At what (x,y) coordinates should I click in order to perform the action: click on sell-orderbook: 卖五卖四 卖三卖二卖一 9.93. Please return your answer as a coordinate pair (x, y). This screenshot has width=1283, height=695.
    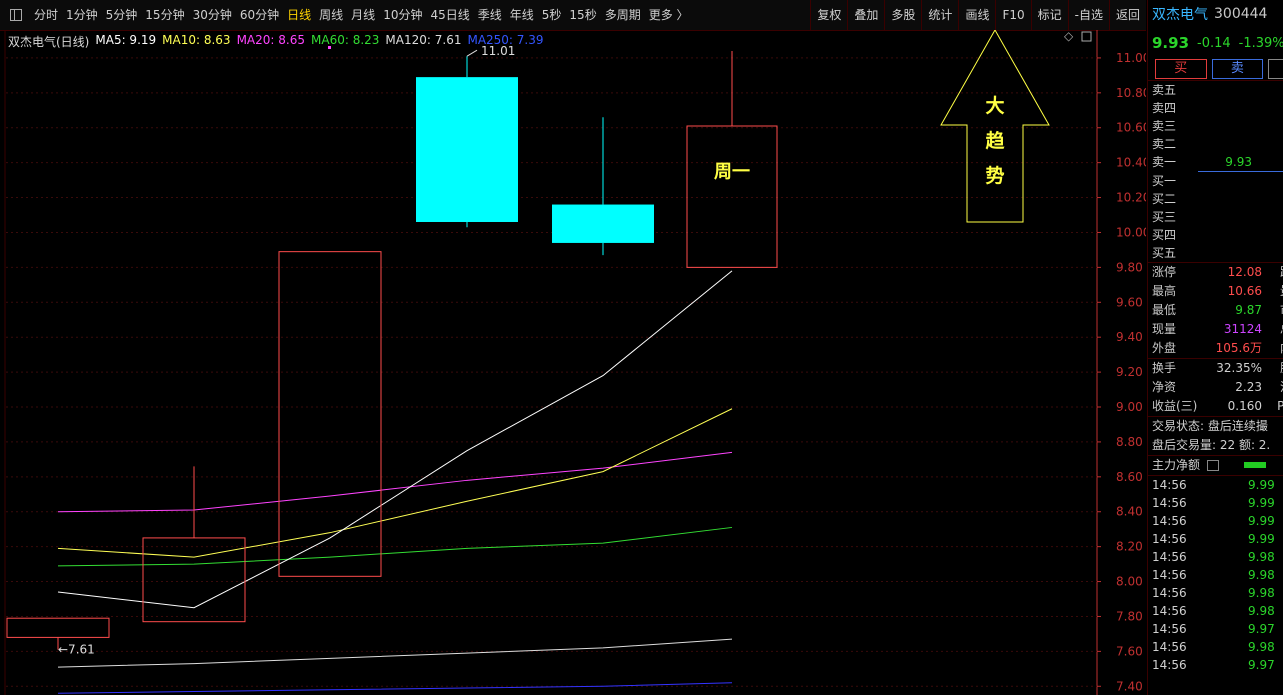
    Looking at the image, I should click on (1215, 126).